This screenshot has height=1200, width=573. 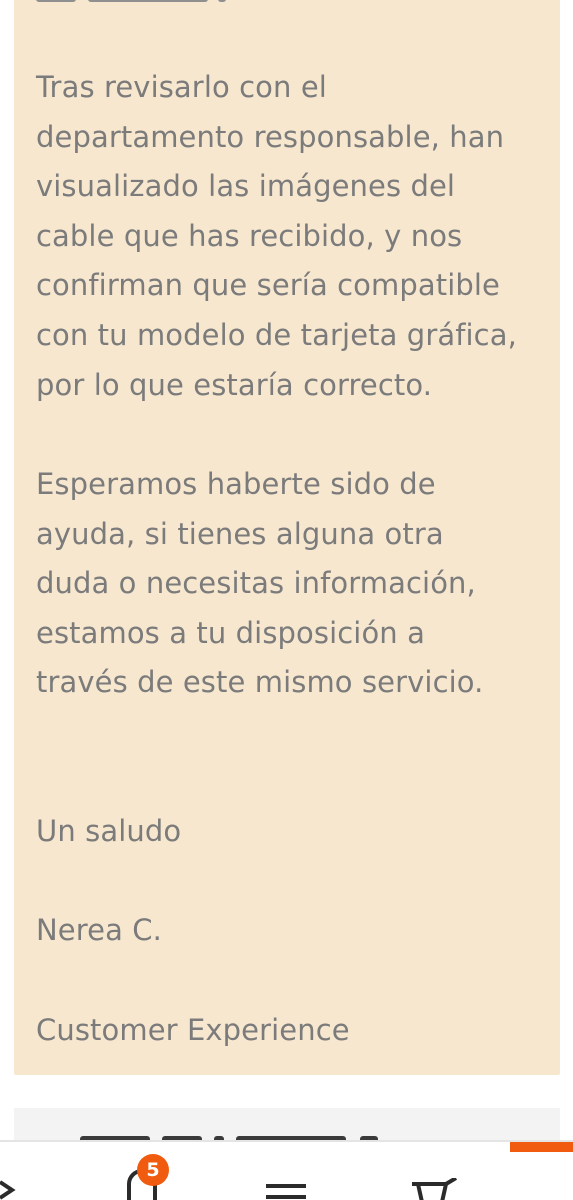 I want to click on agent-team: Customer Experience, so click(x=193, y=1030).